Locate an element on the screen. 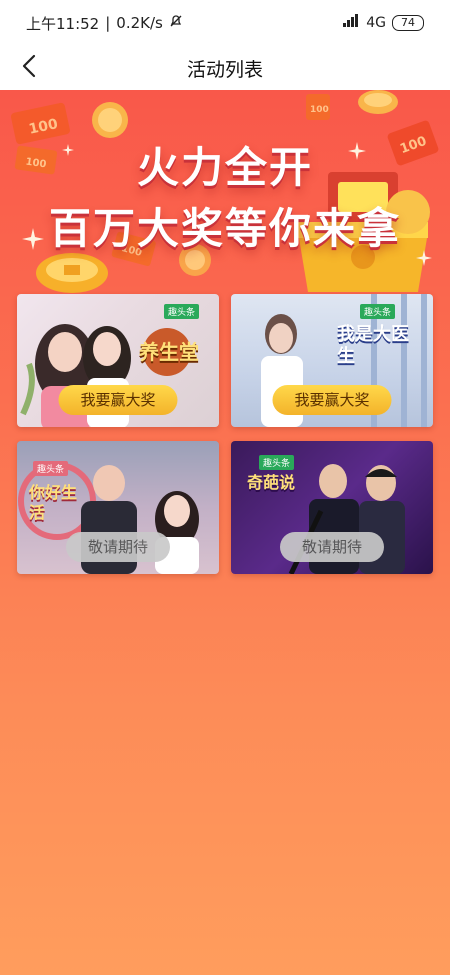 This screenshot has height=975, width=450. nav-bar: 活动列表 is located at coordinates (225, 68).